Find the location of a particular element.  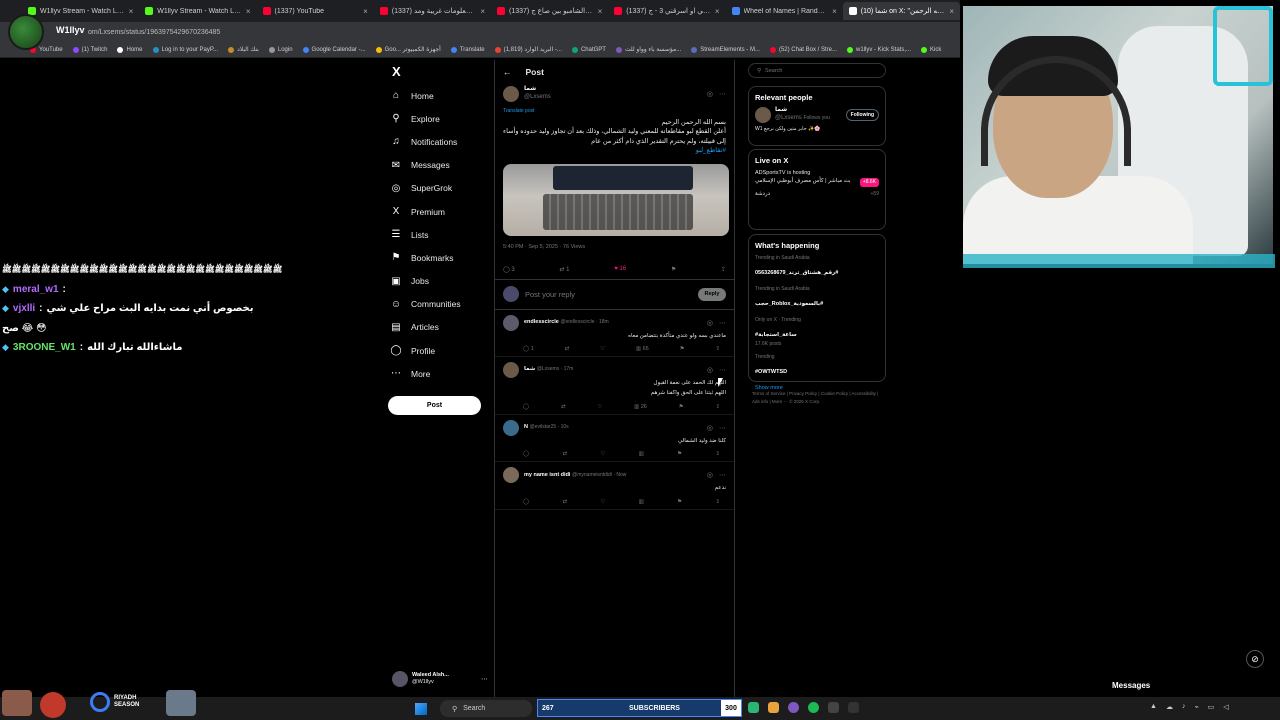

network-icon: ⌁ is located at coordinates (1196, 707).